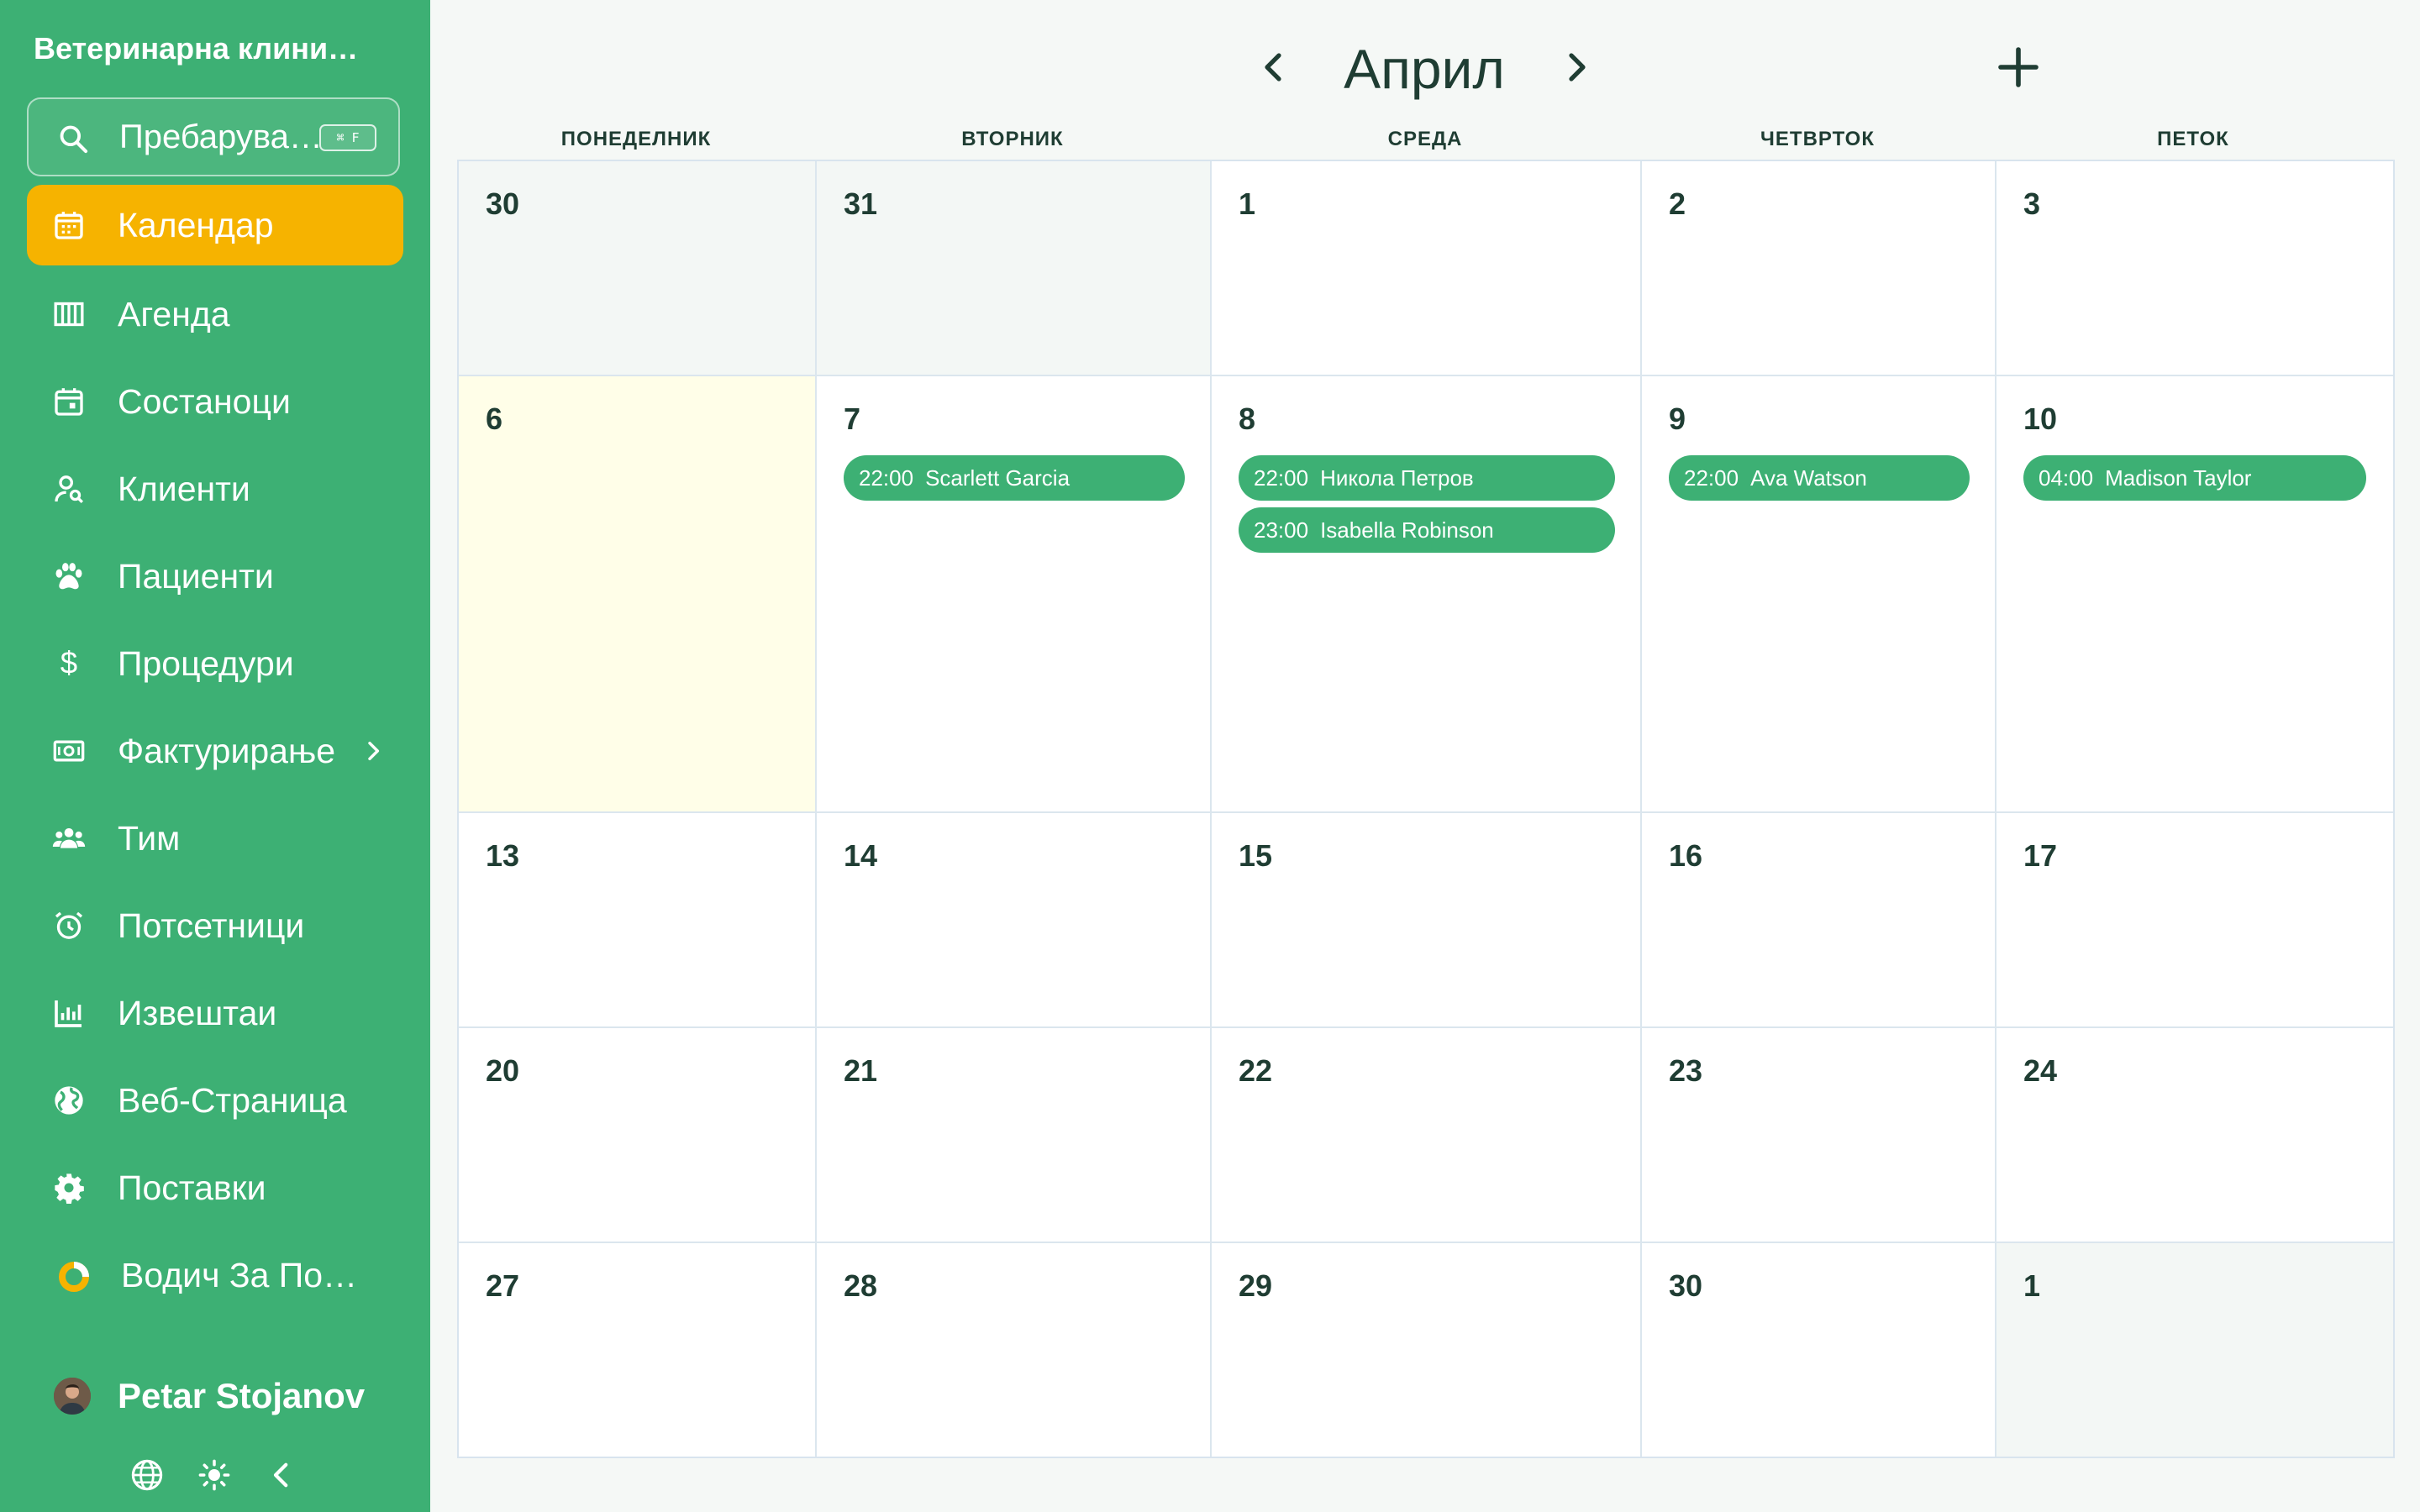 This screenshot has width=2420, height=1512. Describe the element at coordinates (2066, 478) in the screenshot. I see `event-time: 04:00` at that location.